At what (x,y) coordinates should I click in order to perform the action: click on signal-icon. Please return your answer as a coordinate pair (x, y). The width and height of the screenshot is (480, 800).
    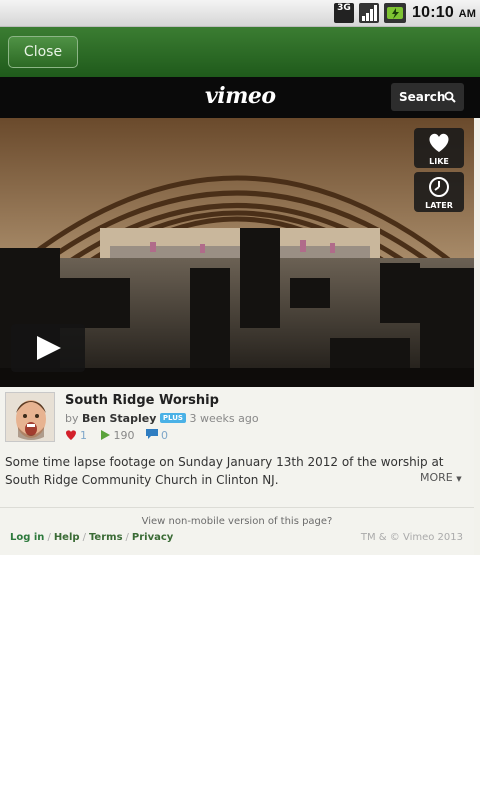
    Looking at the image, I should click on (369, 13).